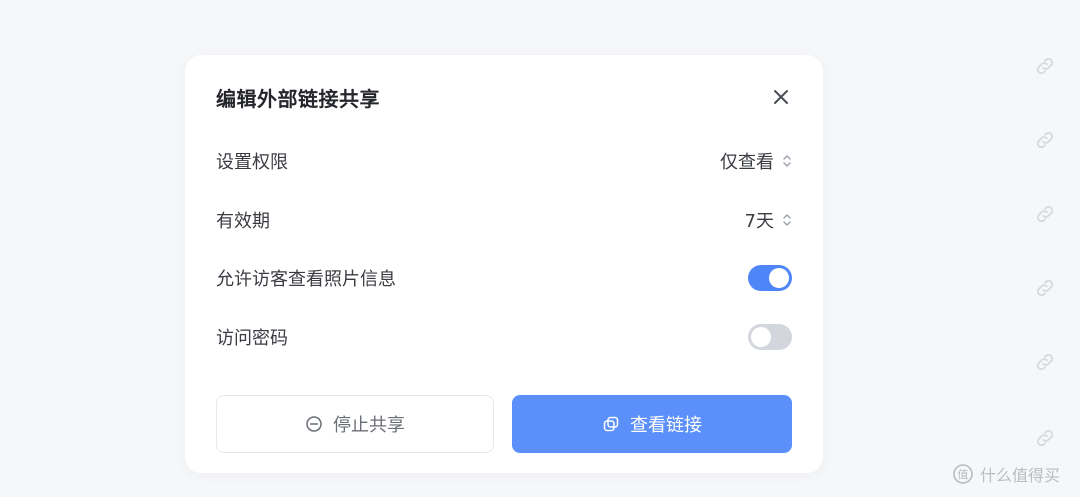 This screenshot has height=497, width=1080. I want to click on access-password-row: 访问密码, so click(504, 337).